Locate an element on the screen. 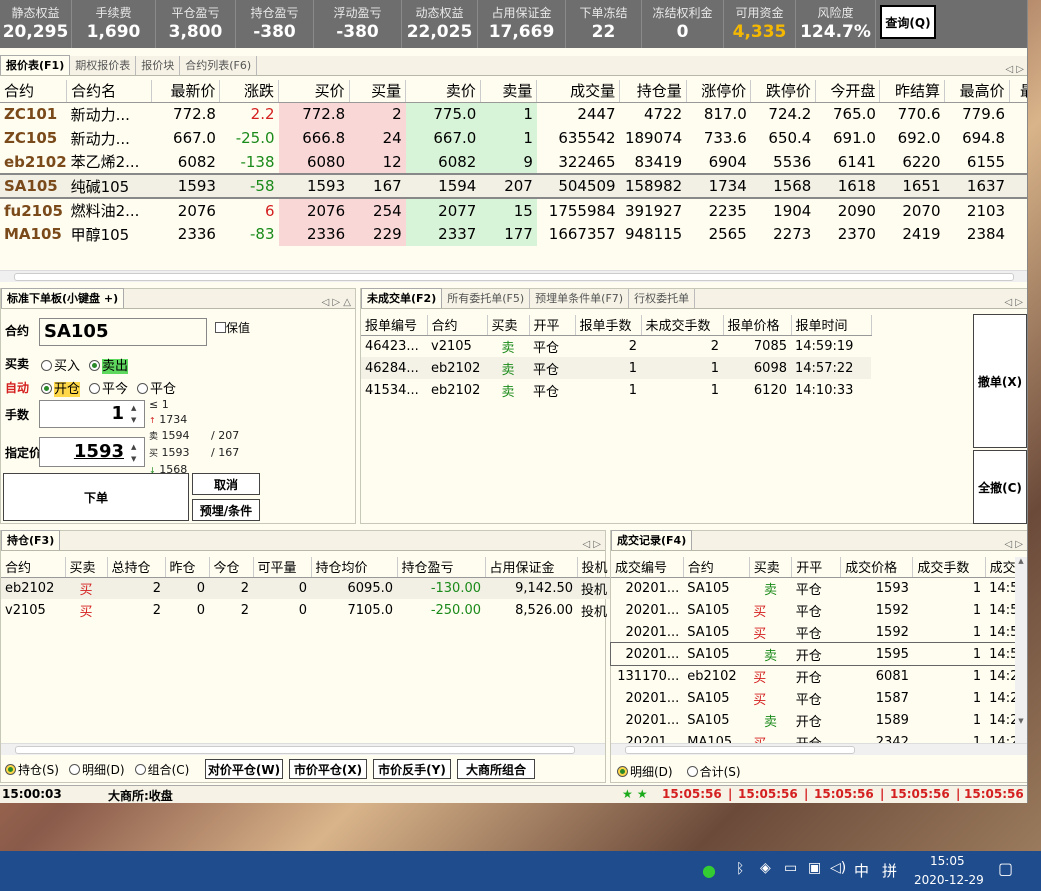 Image resolution: width=1041 pixels, height=891 pixels. volume-icon: ◁) is located at coordinates (838, 868).